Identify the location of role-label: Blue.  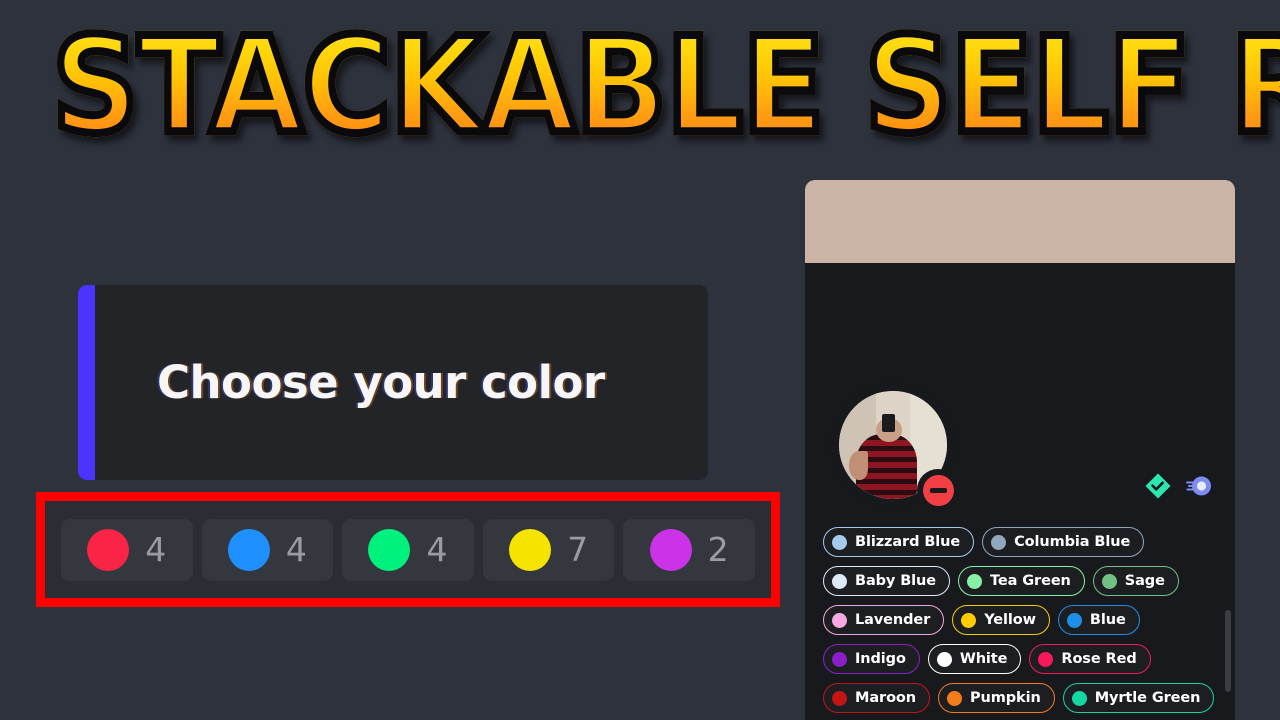
(1107, 619).